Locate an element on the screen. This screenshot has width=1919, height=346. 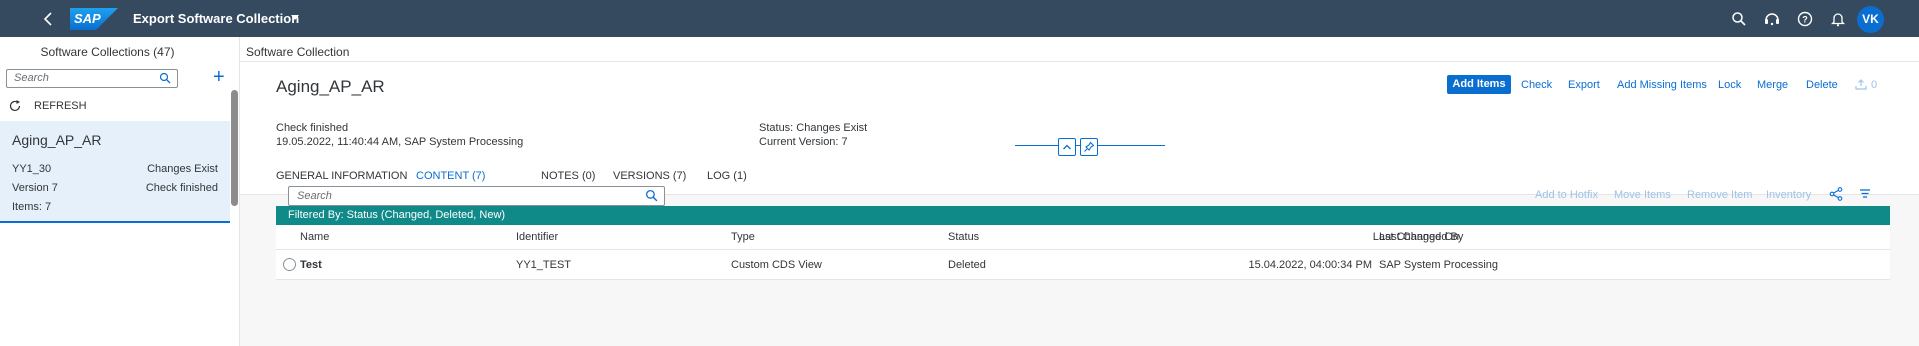
inventory-button: Inventory is located at coordinates (1788, 195).